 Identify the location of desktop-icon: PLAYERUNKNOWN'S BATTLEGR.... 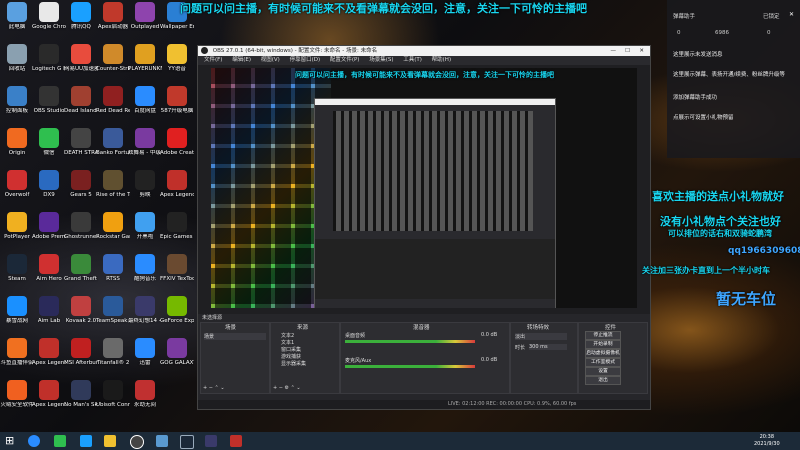
(145, 58).